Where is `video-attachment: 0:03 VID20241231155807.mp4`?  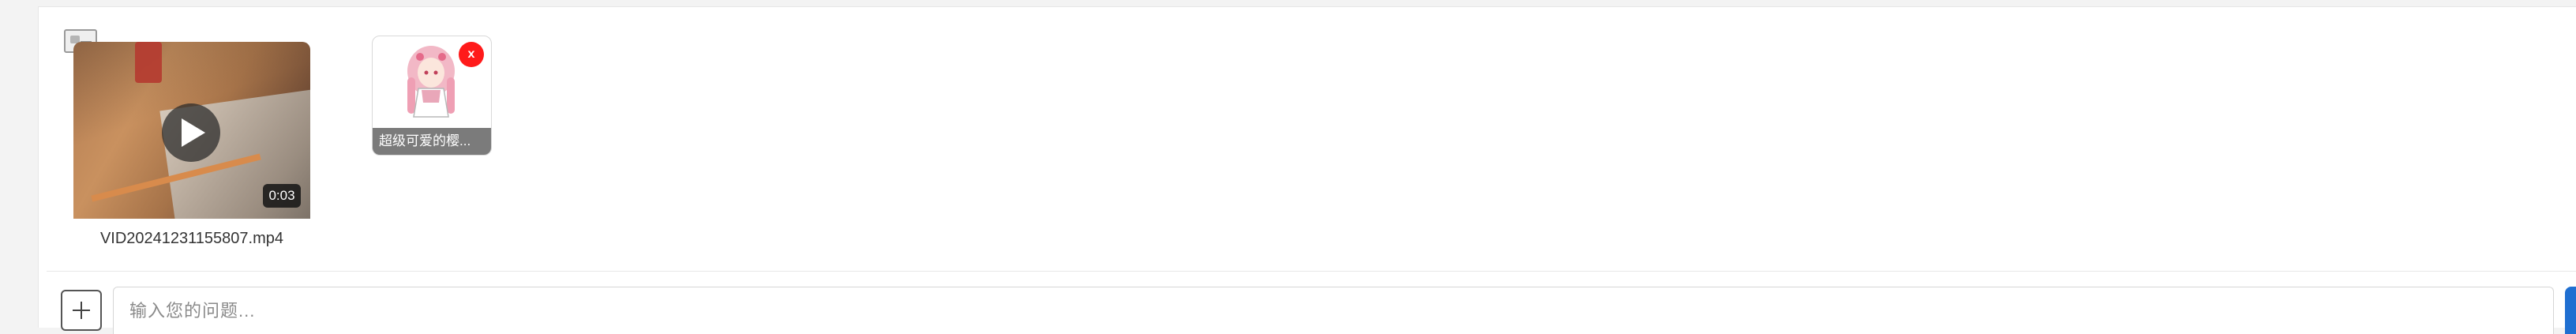
video-attachment: 0:03 VID20241231155807.mp4 is located at coordinates (191, 153).